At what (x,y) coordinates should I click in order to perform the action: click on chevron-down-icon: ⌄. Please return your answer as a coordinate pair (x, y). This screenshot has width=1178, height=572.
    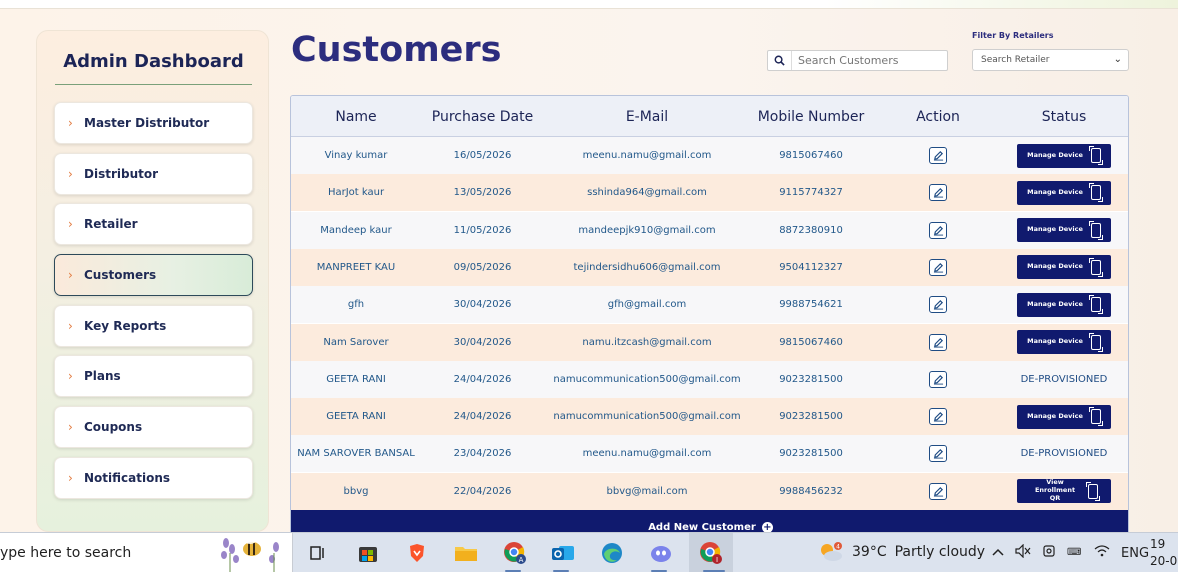
    Looking at the image, I should click on (1117, 59).